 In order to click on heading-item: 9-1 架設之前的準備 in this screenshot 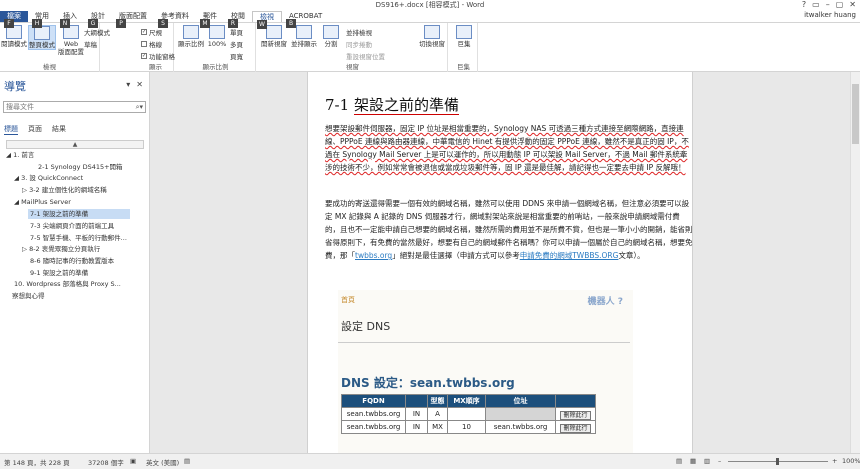, I will do `click(59, 273)`.